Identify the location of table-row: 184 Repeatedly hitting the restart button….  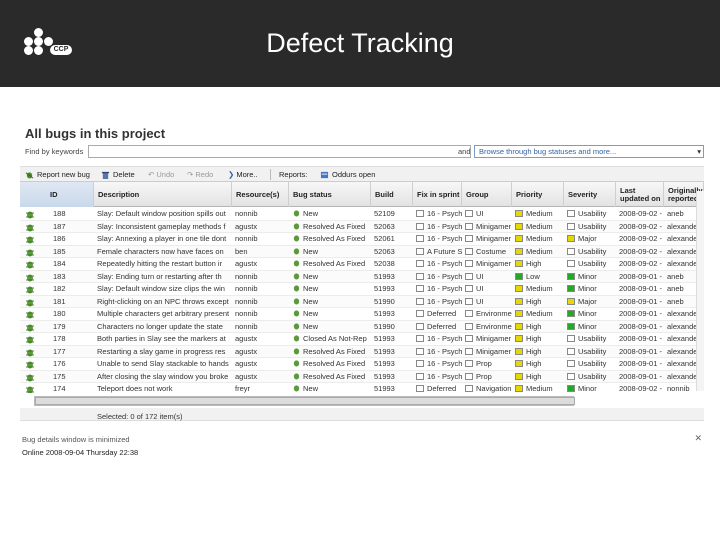
(362, 264).